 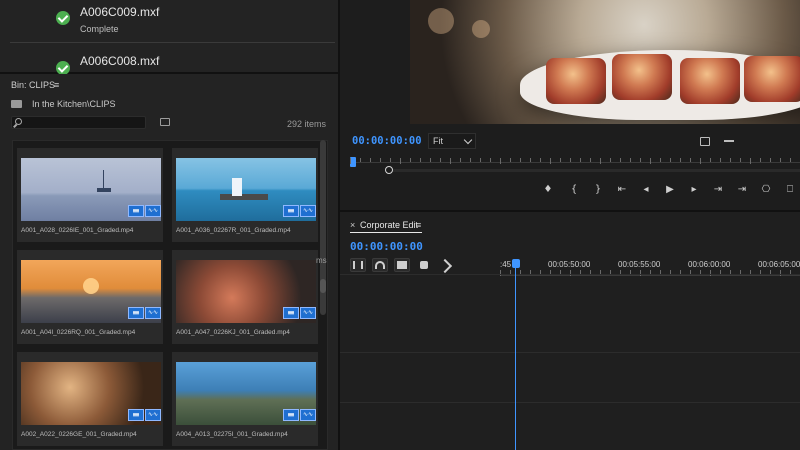 What do you see at coordinates (548, 190) in the screenshot?
I see `marker-icon: ♦` at bounding box center [548, 190].